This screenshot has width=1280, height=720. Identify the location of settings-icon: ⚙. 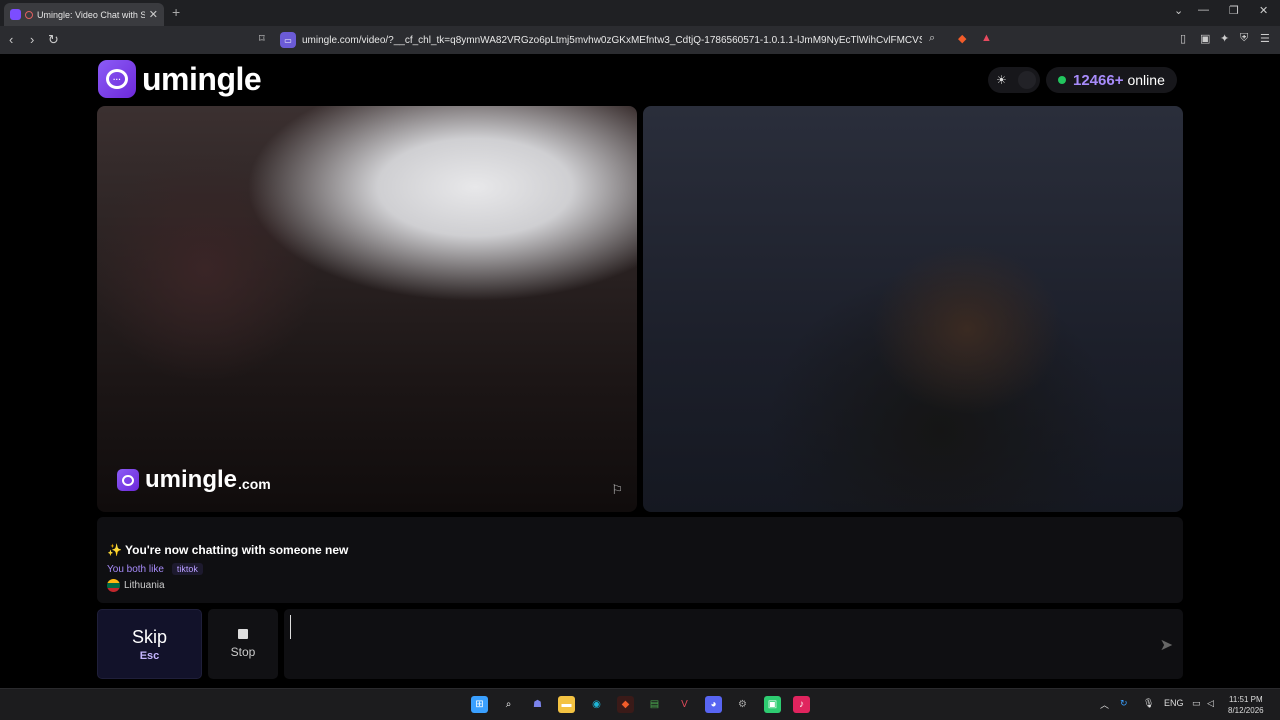
(742, 704).